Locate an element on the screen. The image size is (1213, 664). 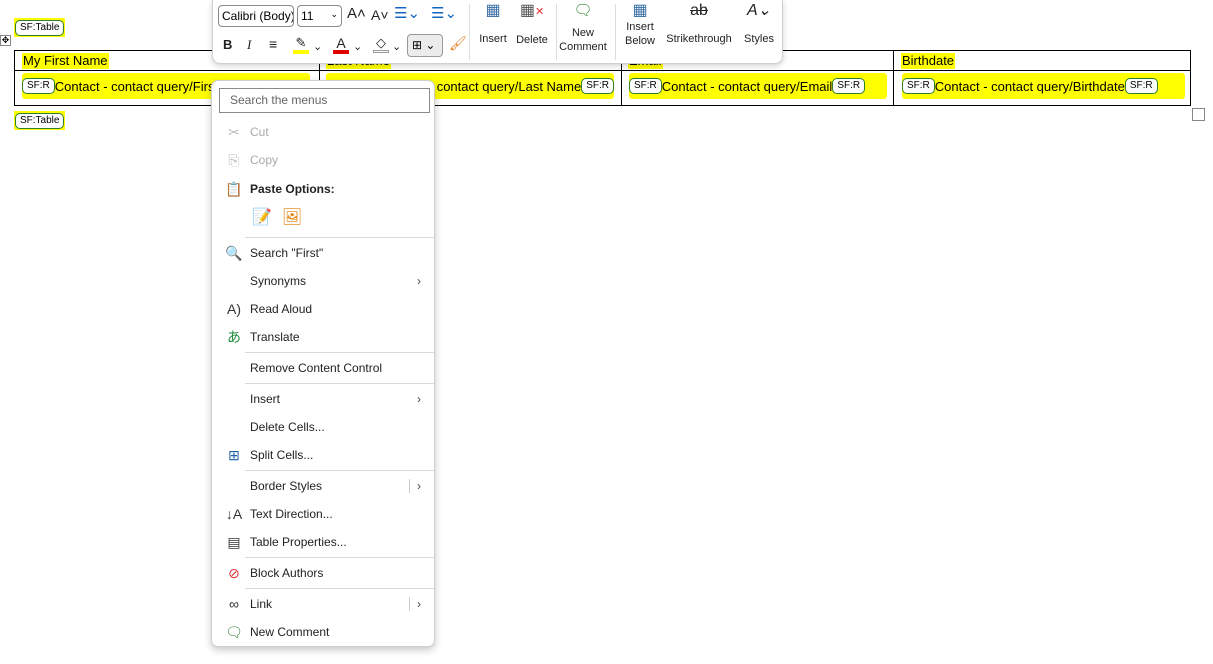
menu-item-block-authors: ⊘ Block Authors is located at coordinates (323, 573).